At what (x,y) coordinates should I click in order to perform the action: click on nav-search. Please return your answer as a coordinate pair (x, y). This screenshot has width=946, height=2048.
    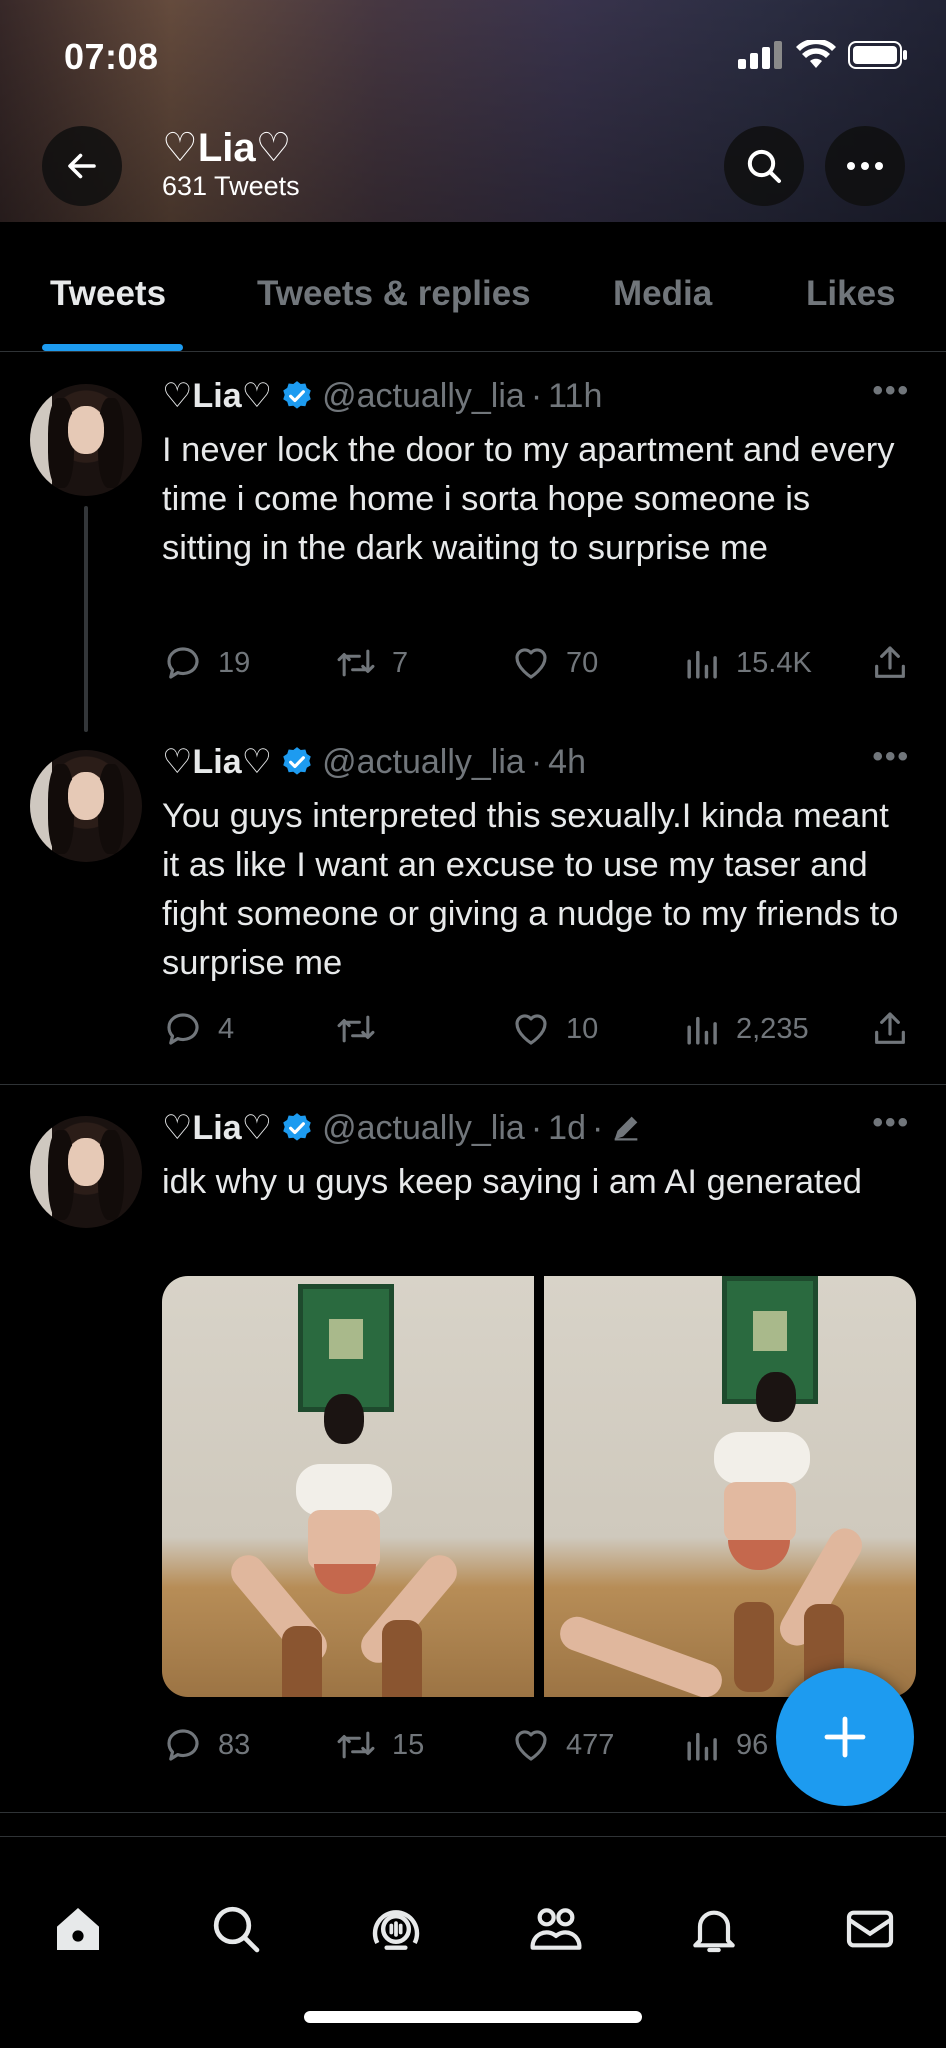
    Looking at the image, I should click on (236, 1929).